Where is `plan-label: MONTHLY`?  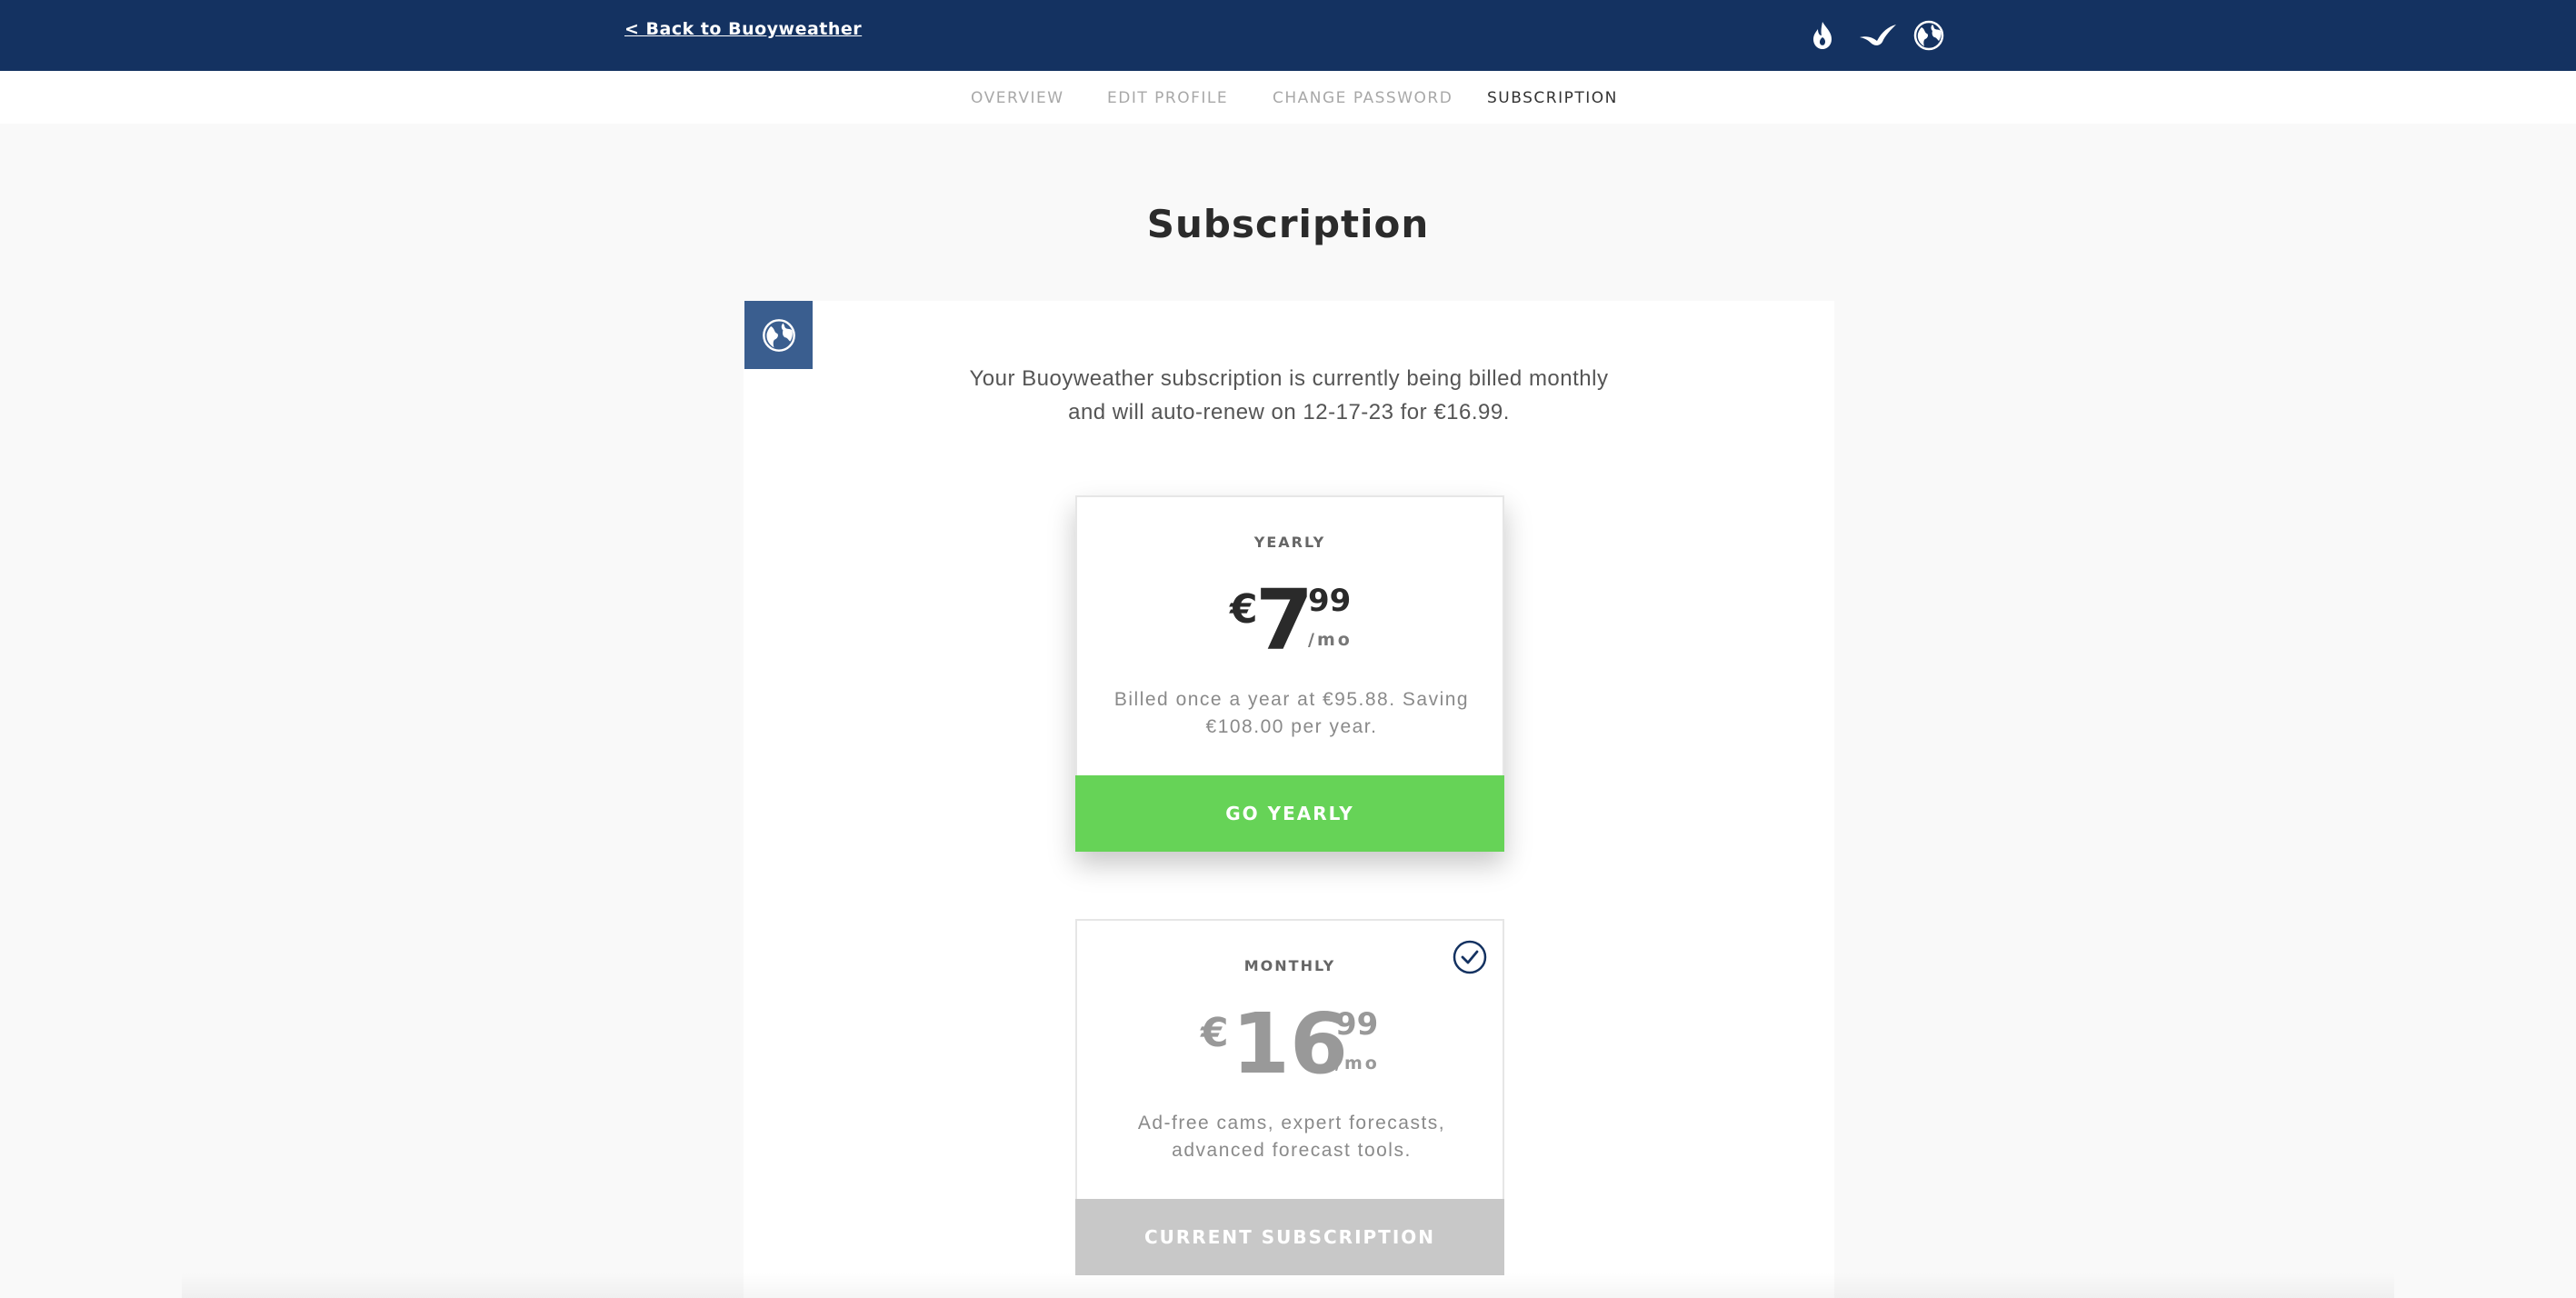 plan-label: MONTHLY is located at coordinates (1289, 965).